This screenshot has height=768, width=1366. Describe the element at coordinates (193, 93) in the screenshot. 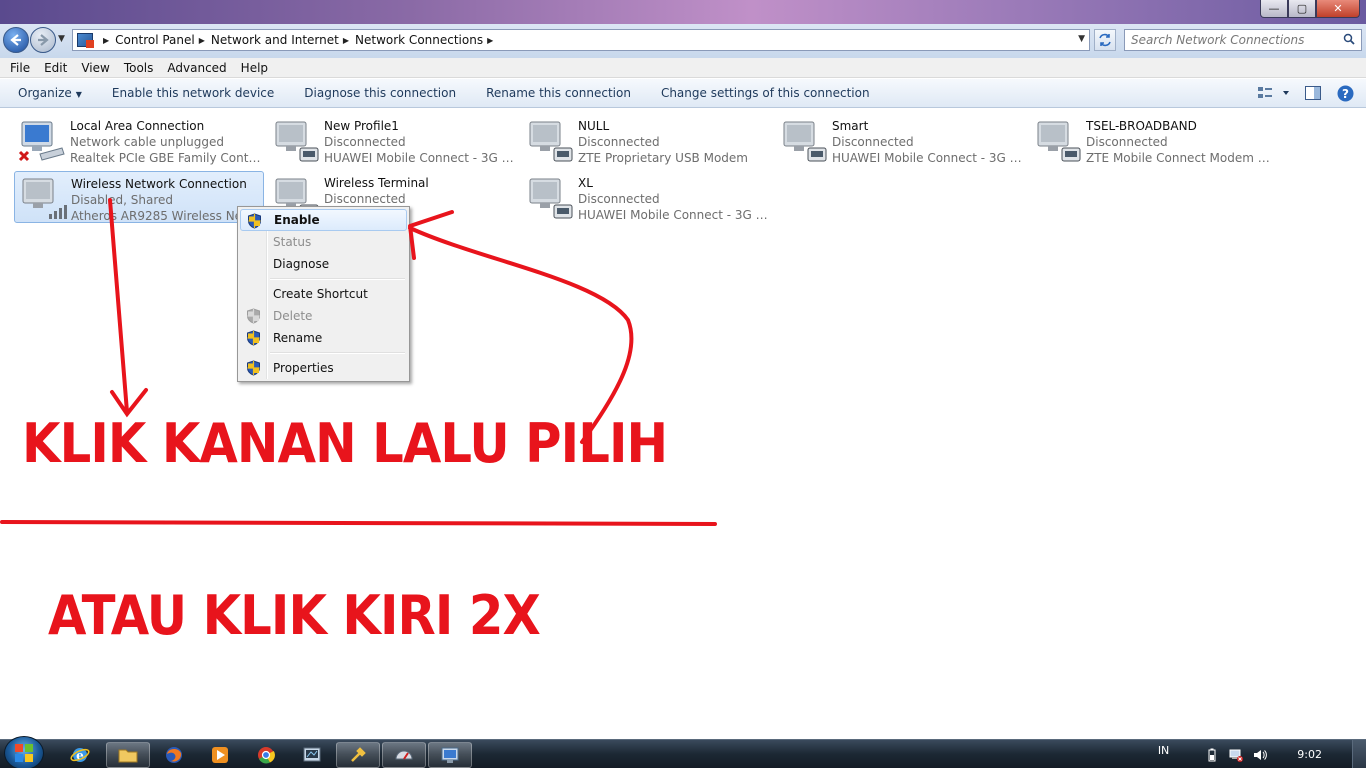

I see `enable-device-button: Enable this network device` at that location.